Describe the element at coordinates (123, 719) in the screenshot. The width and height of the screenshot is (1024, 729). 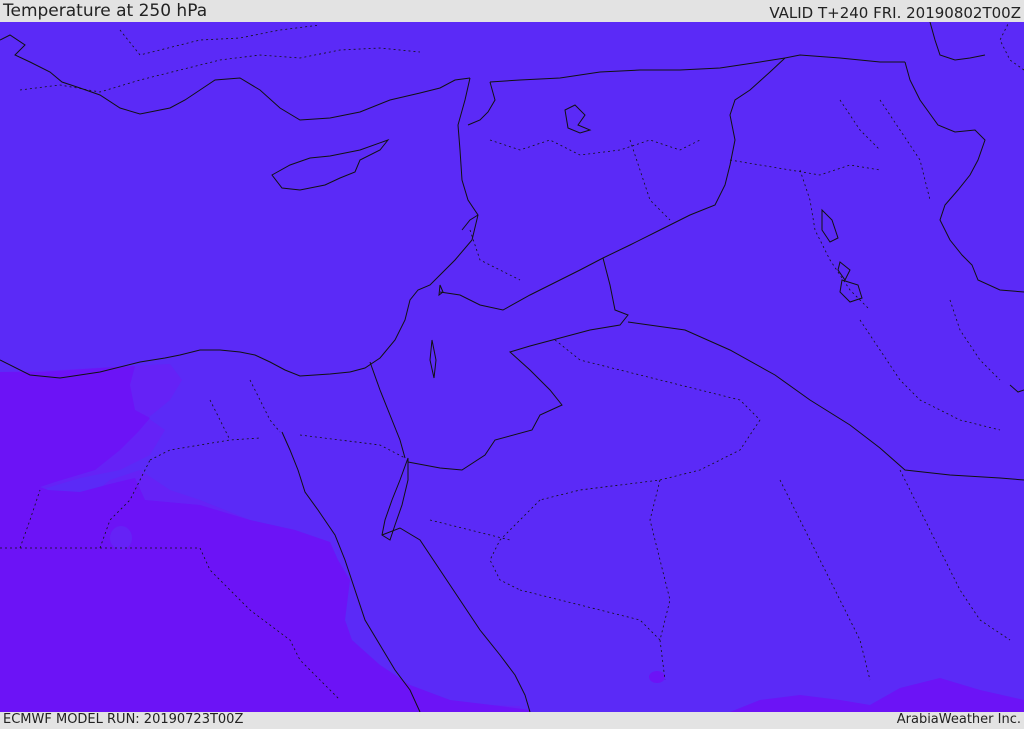
I see `model-run: ECMWF MODEL RUN: 20190723T00Z` at that location.